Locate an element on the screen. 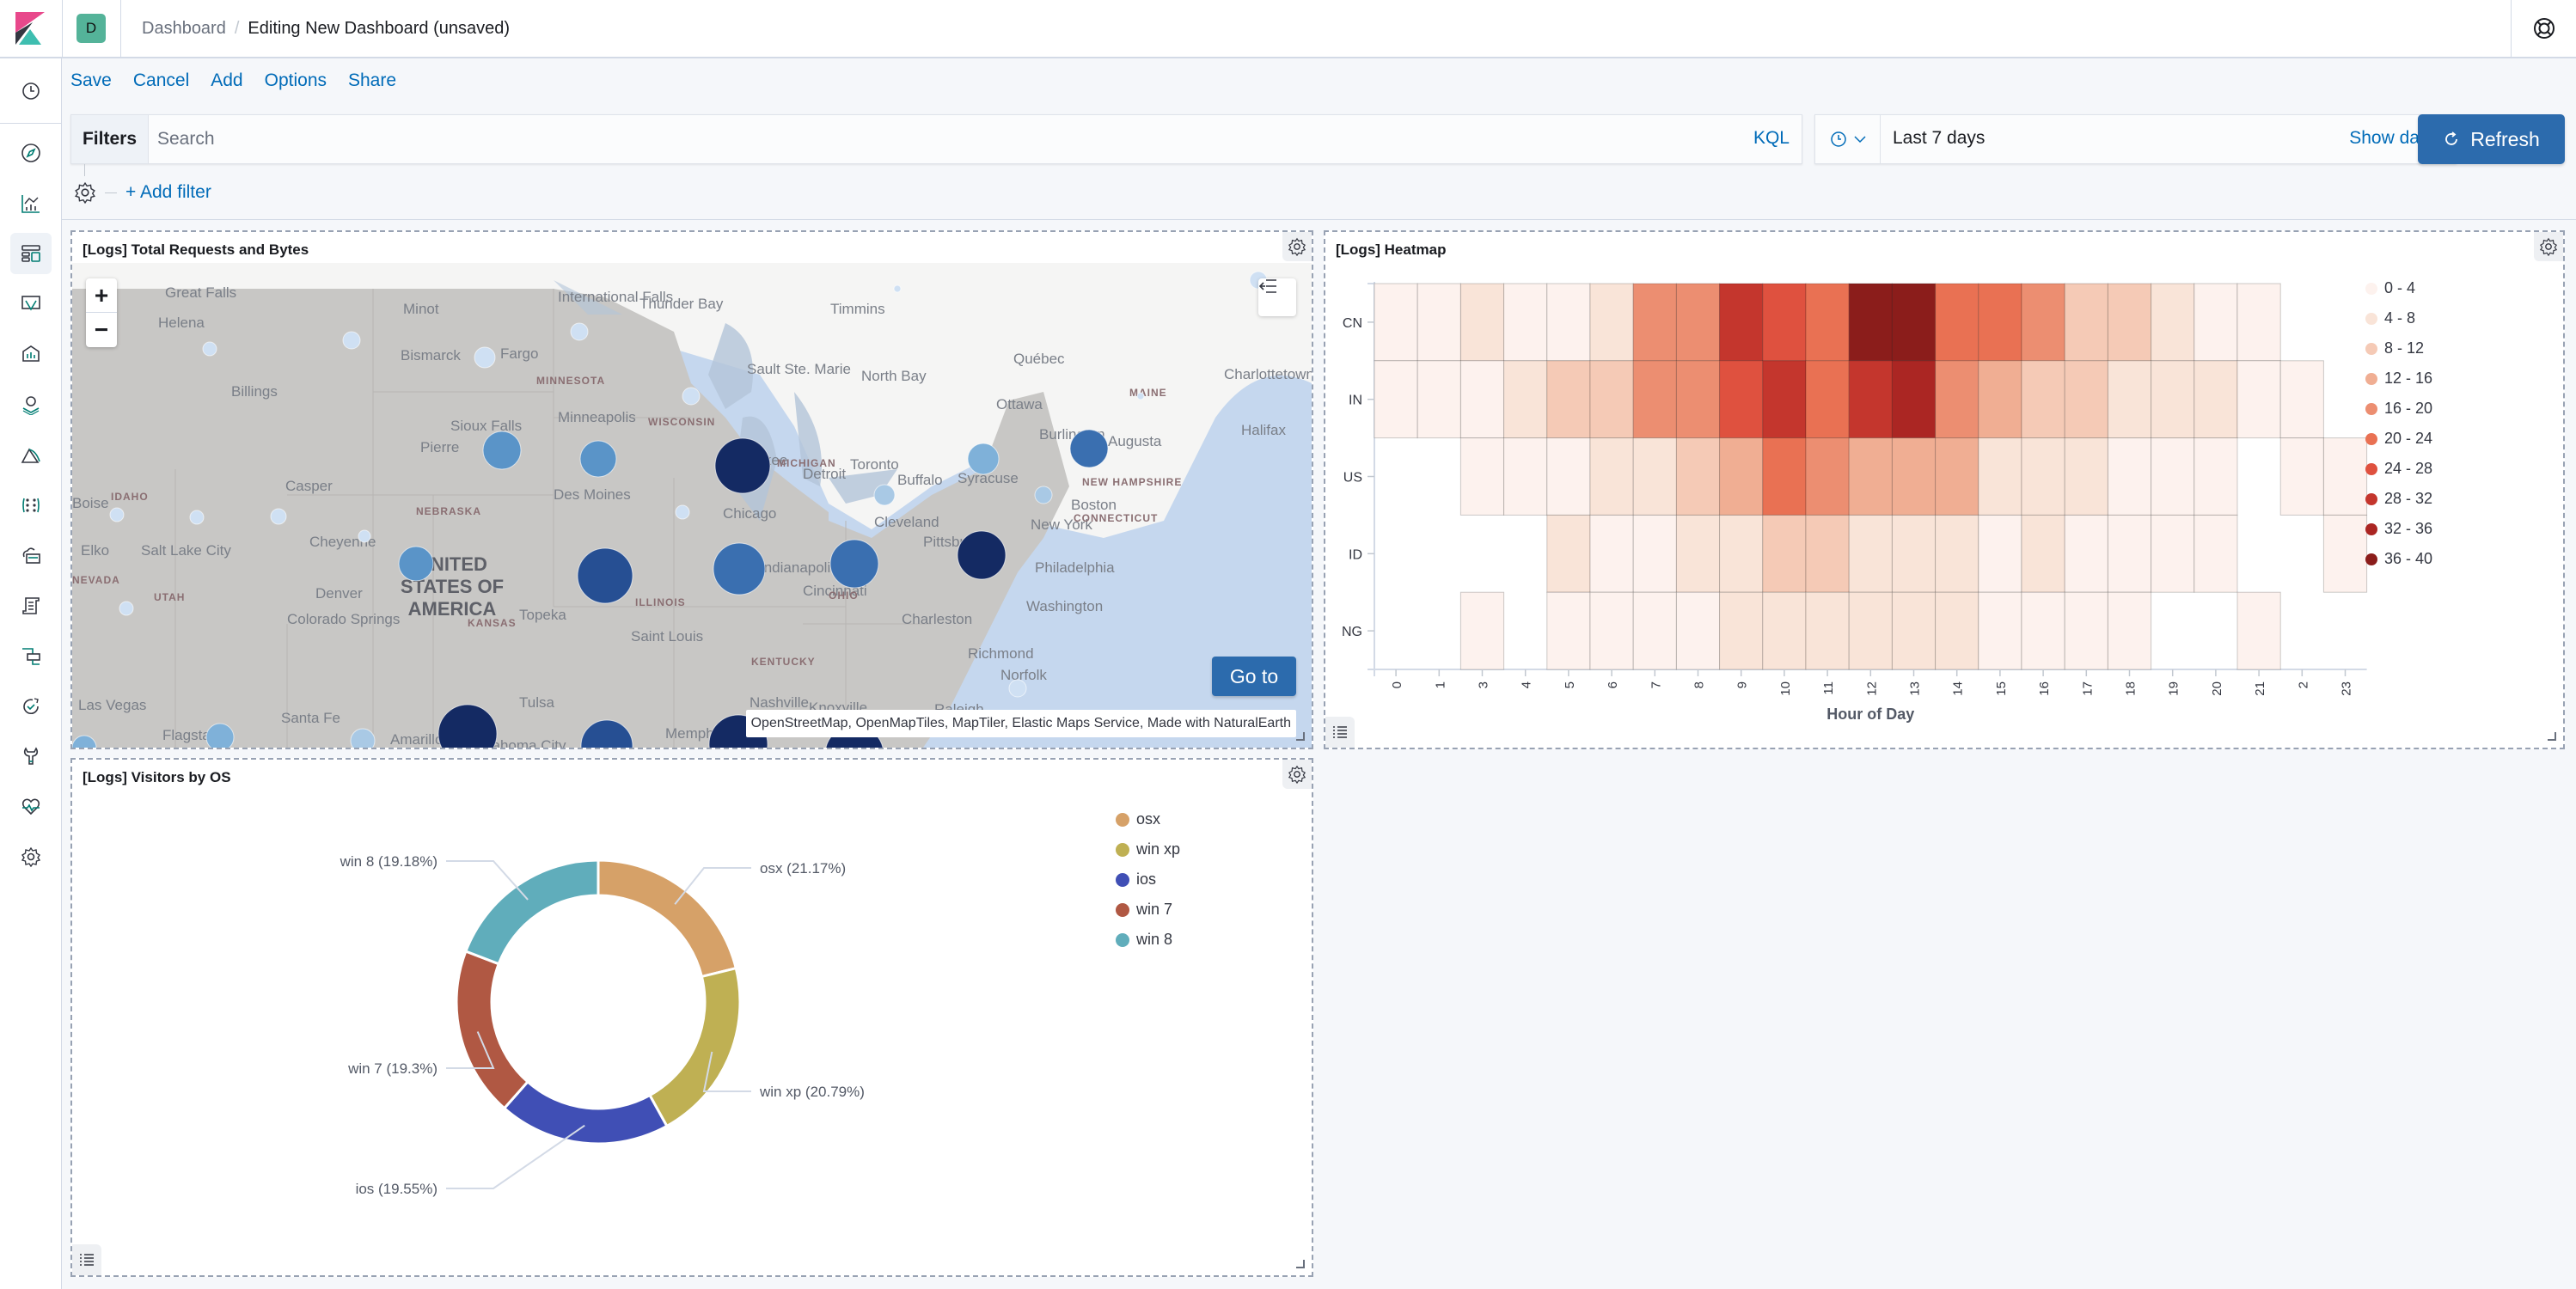  pie-slice is located at coordinates (667, 918).